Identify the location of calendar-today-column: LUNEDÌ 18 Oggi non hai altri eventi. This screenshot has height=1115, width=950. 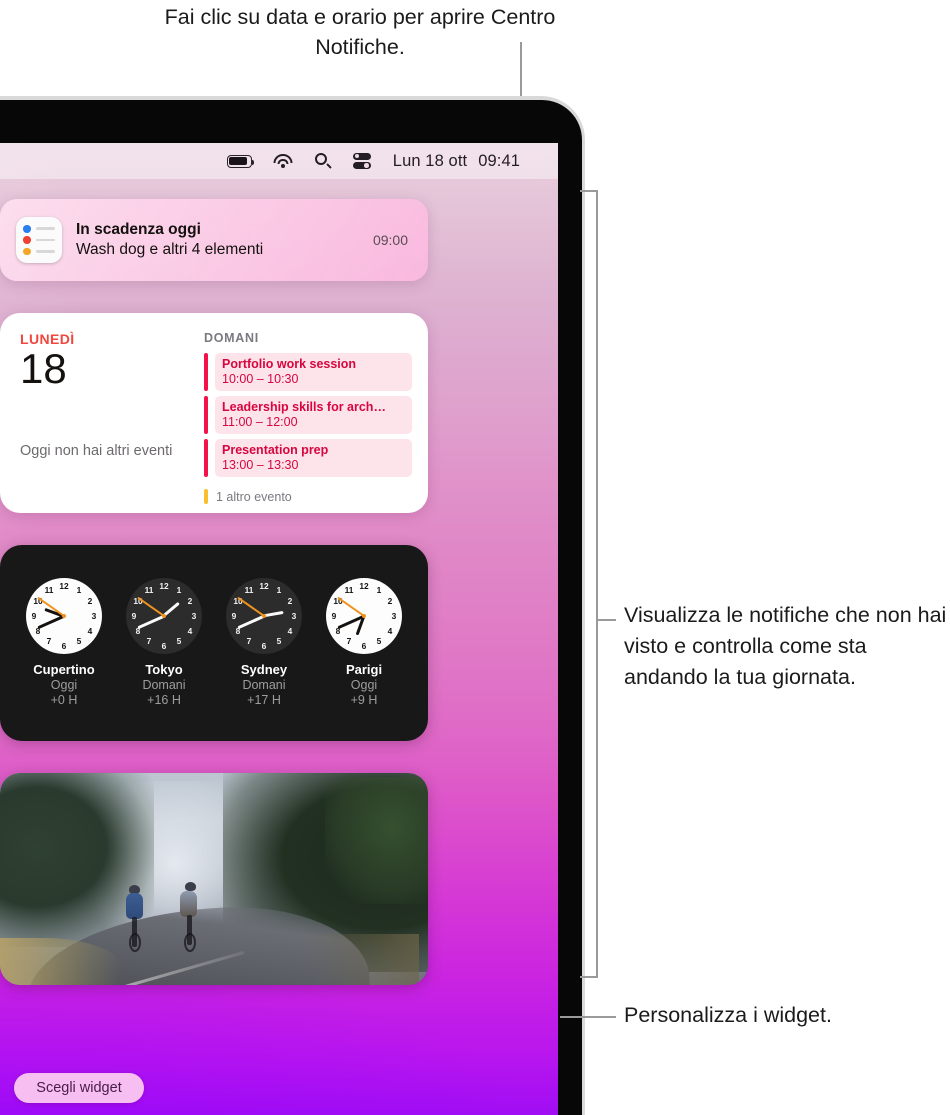
(109, 415).